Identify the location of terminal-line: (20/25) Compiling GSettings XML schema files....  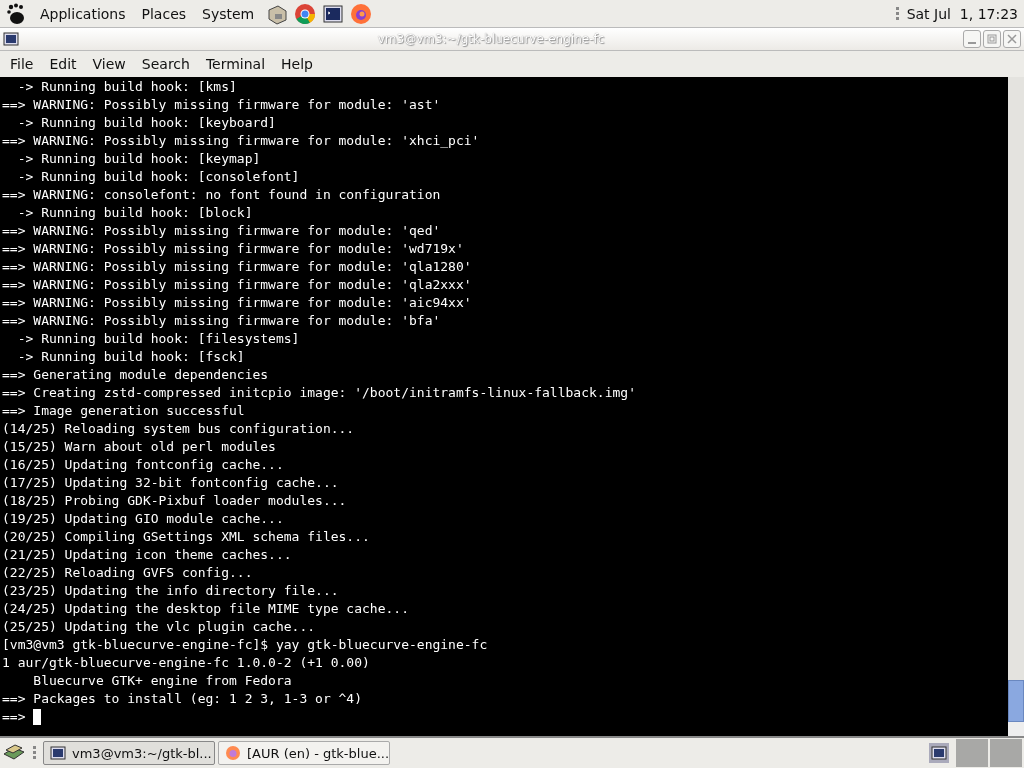
(186, 537).